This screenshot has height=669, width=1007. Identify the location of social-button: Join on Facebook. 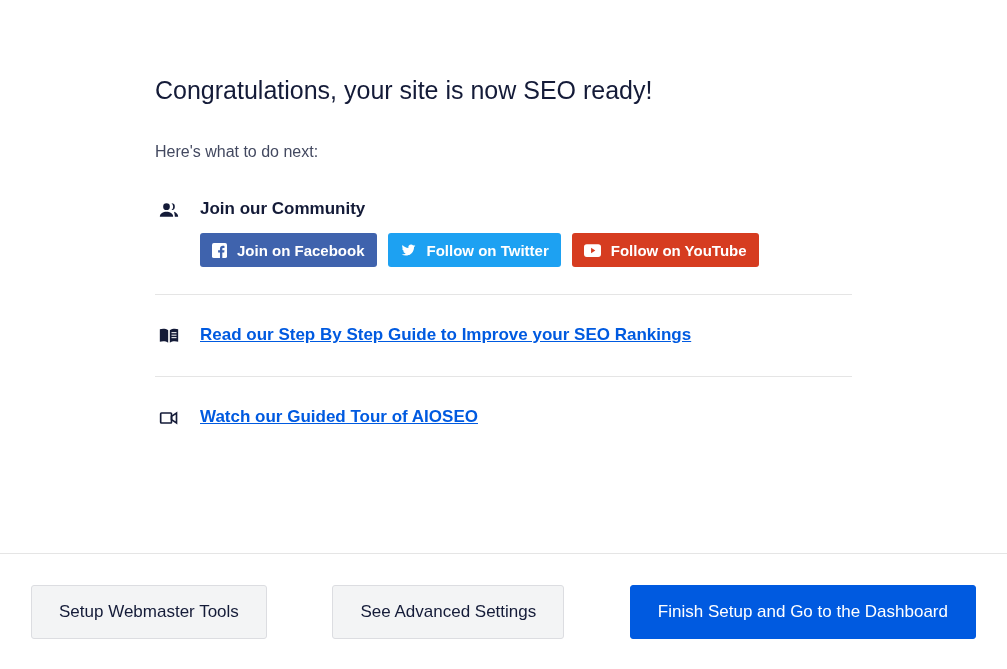
(288, 250).